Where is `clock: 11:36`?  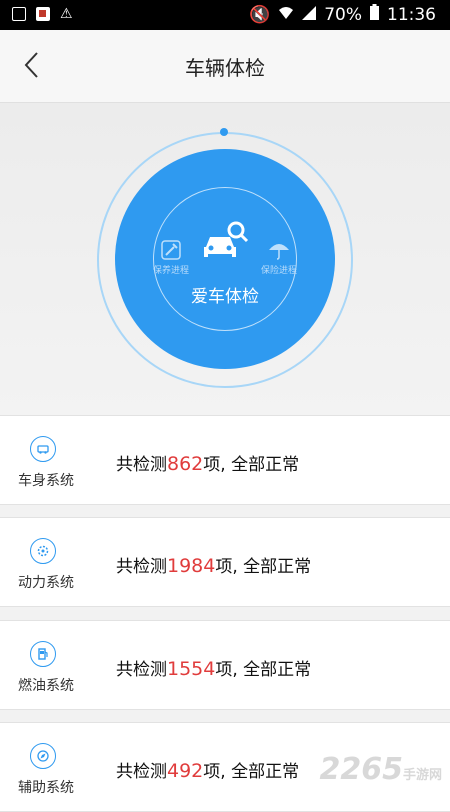 clock: 11:36 is located at coordinates (411, 14).